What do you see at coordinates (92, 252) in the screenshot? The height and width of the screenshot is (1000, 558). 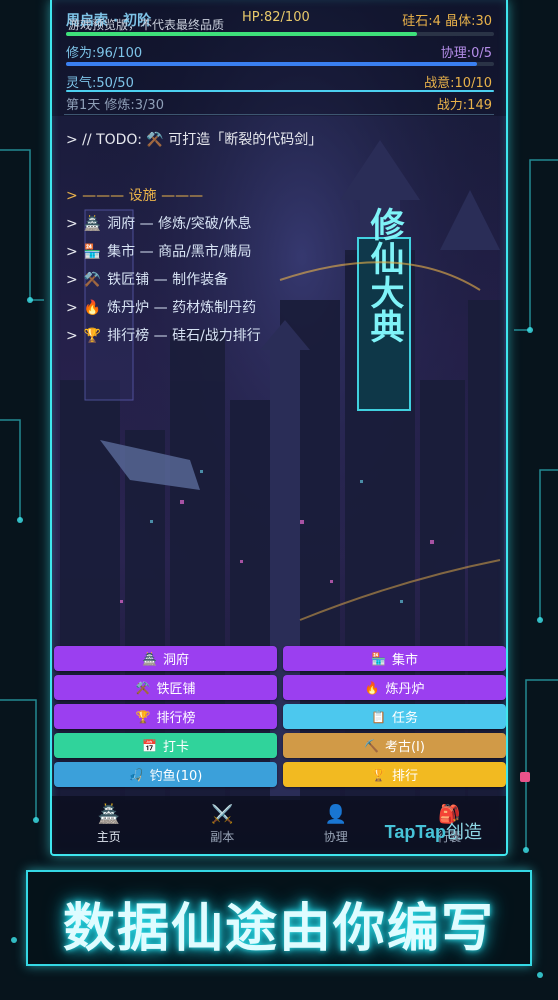 I see `facility-icon: 🏪` at bounding box center [92, 252].